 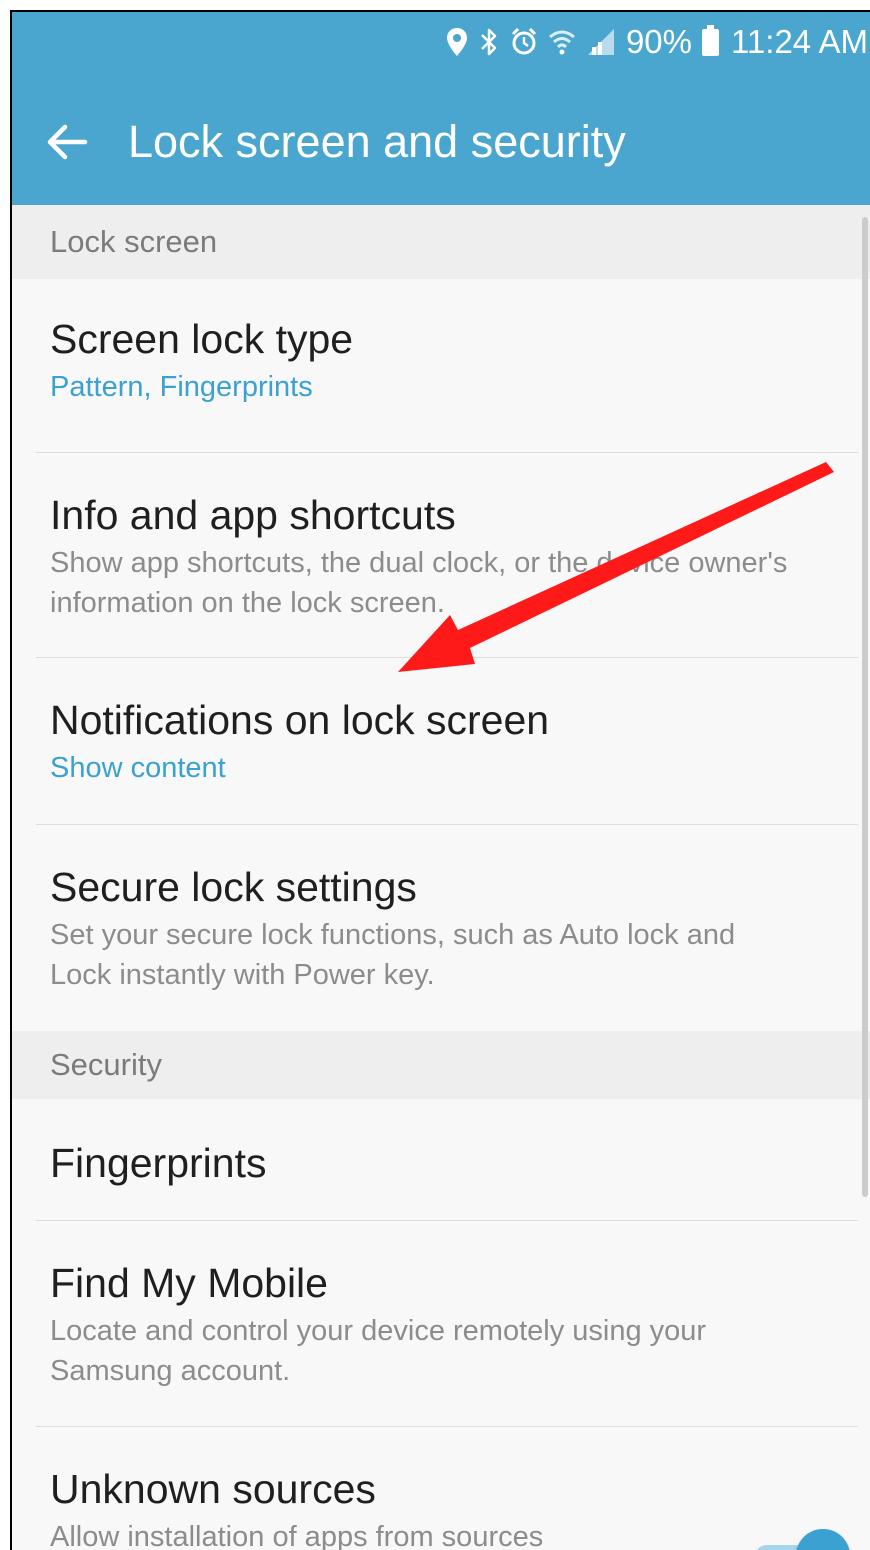 I want to click on setting-description: Allow installation of apps from sources, so click(x=297, y=1535).